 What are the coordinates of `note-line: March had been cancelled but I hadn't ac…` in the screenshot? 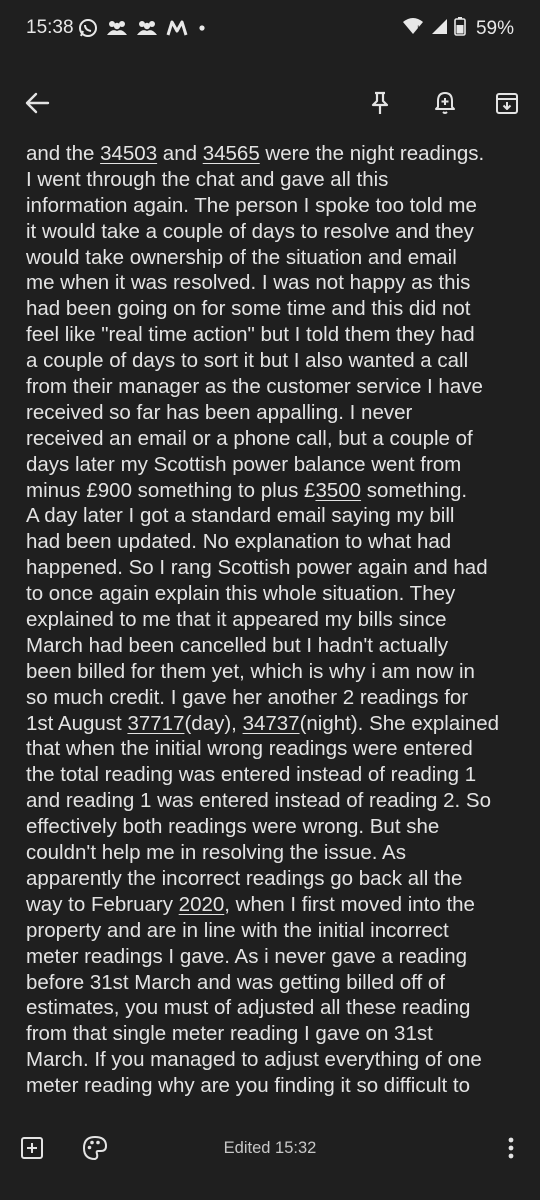 It's located at (276, 646).